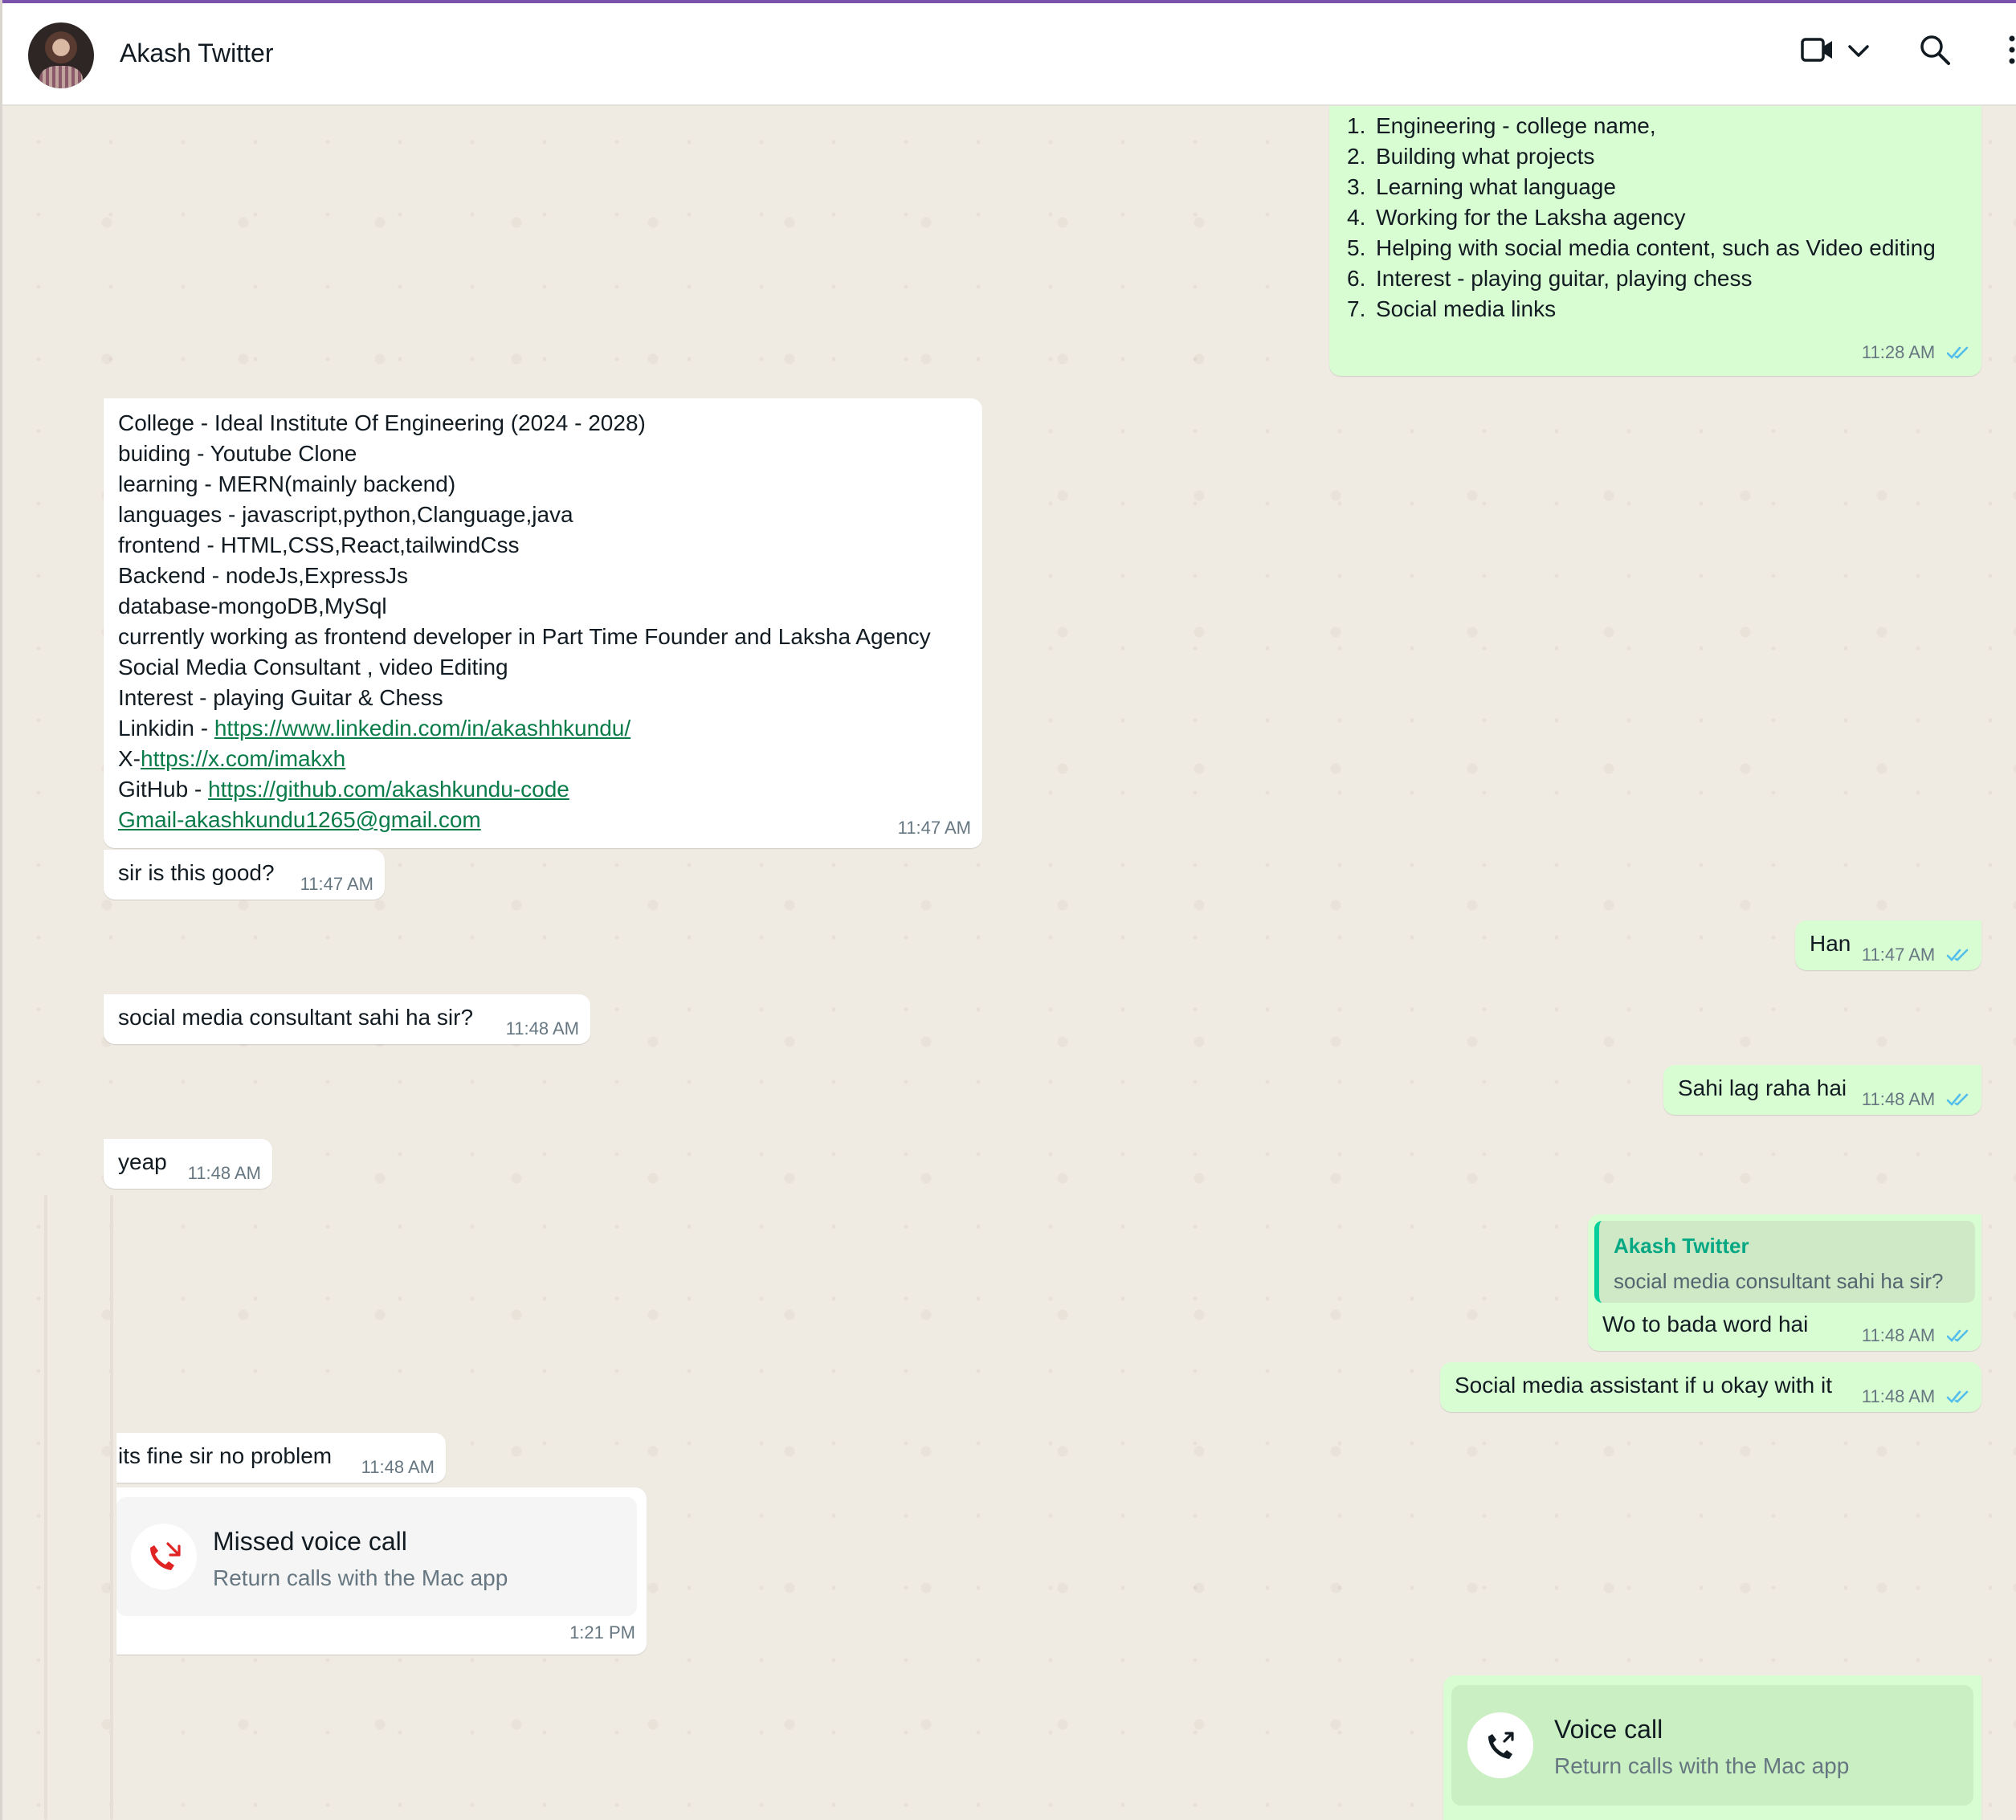  Describe the element at coordinates (1899, 352) in the screenshot. I see `message-time: 11:28 AM` at that location.